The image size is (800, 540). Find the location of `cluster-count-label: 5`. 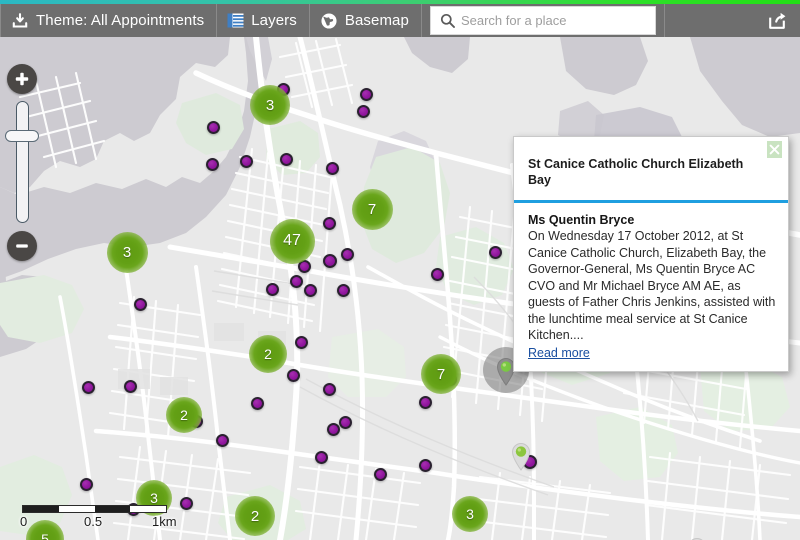

cluster-count-label: 5 is located at coordinates (45, 535).